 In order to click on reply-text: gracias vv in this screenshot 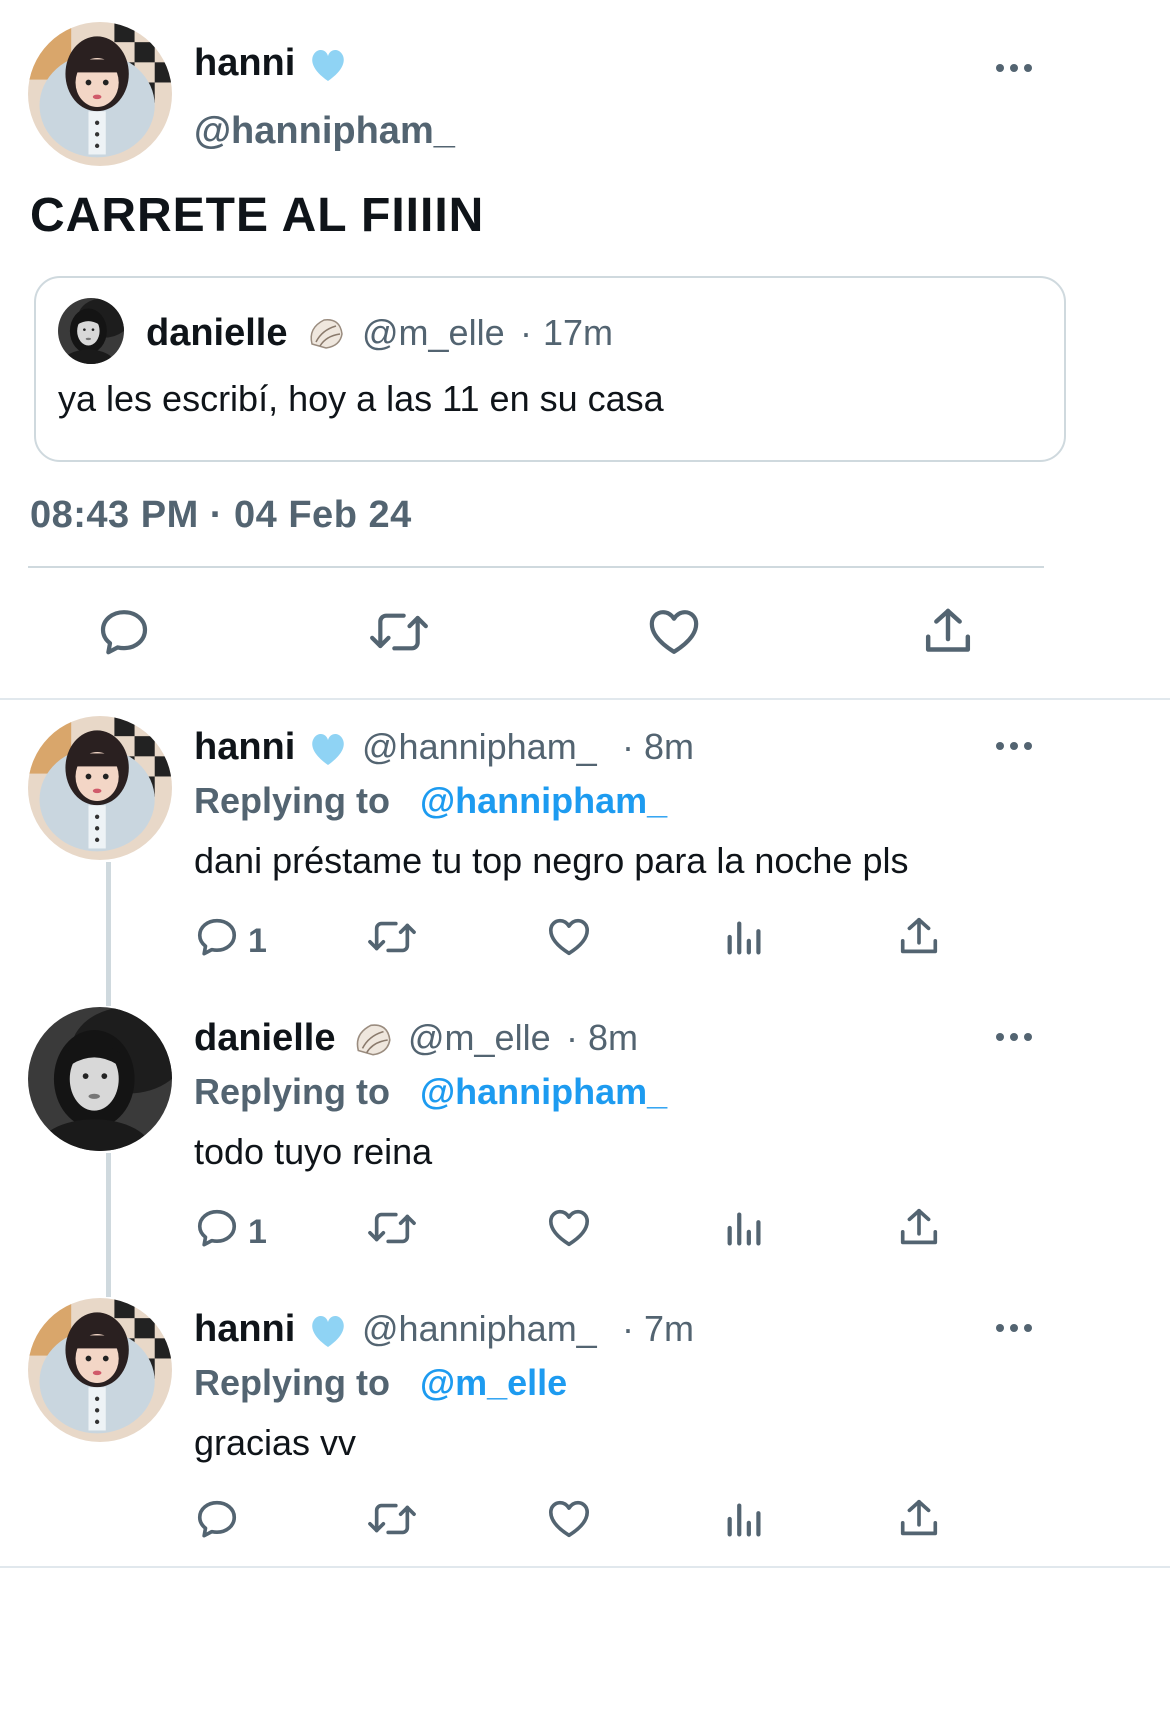, I will do `click(275, 1442)`.